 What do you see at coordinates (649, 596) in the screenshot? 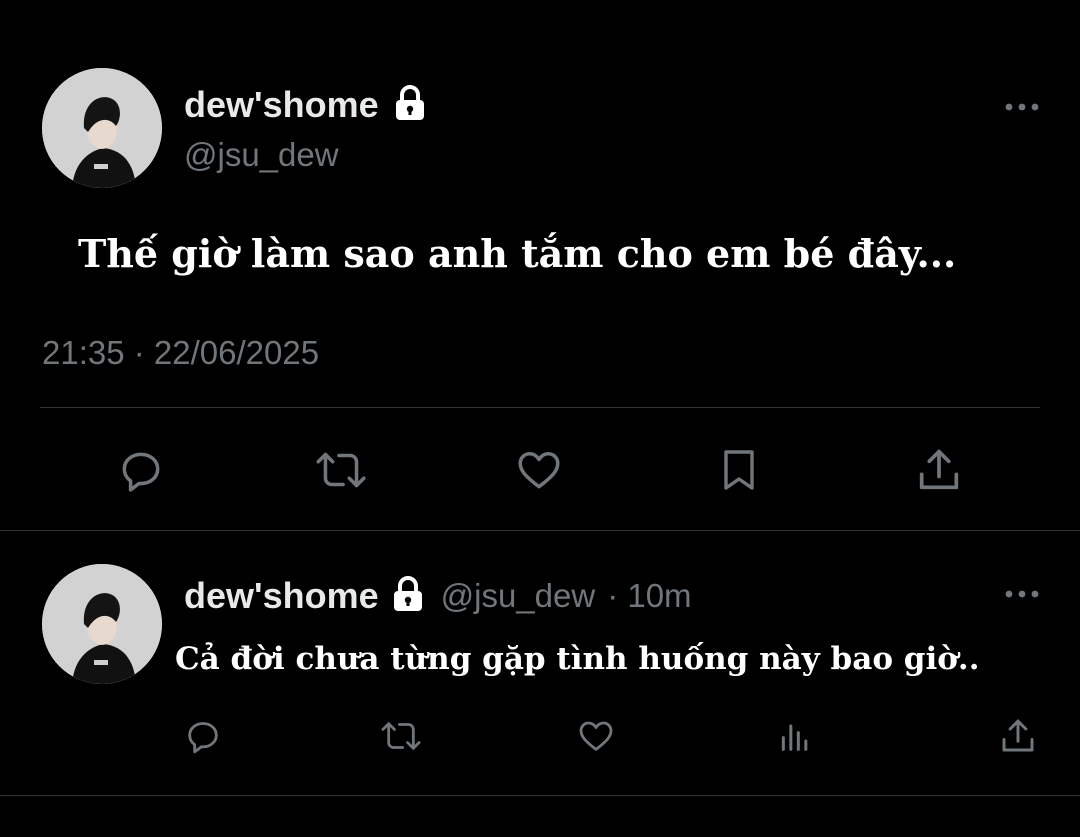
I see `time-ago: · 10m` at bounding box center [649, 596].